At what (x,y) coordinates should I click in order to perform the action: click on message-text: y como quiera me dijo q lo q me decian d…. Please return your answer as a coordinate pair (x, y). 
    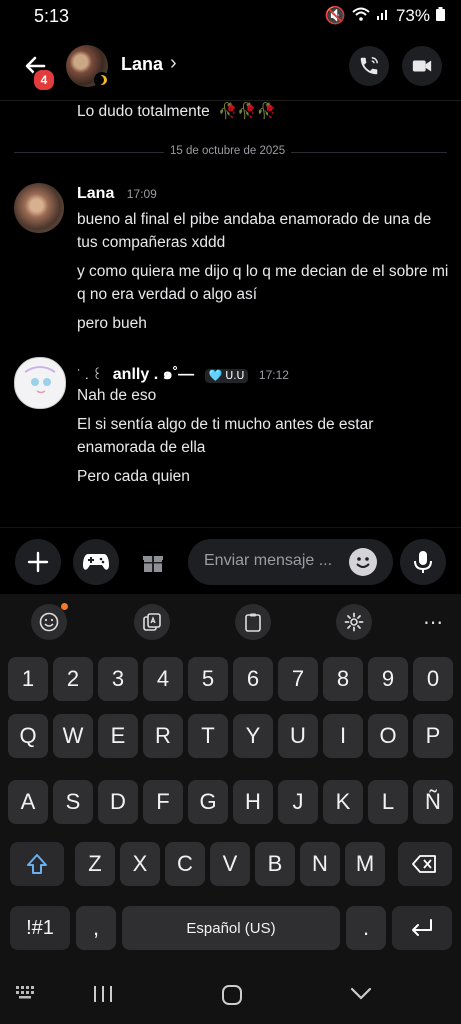
    Looking at the image, I should click on (266, 283).